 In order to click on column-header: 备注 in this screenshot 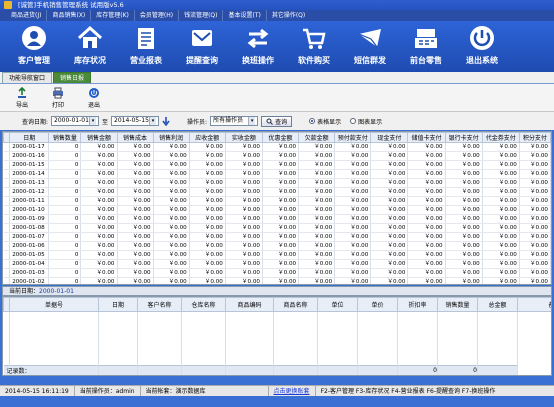, I will do `click(534, 304)`.